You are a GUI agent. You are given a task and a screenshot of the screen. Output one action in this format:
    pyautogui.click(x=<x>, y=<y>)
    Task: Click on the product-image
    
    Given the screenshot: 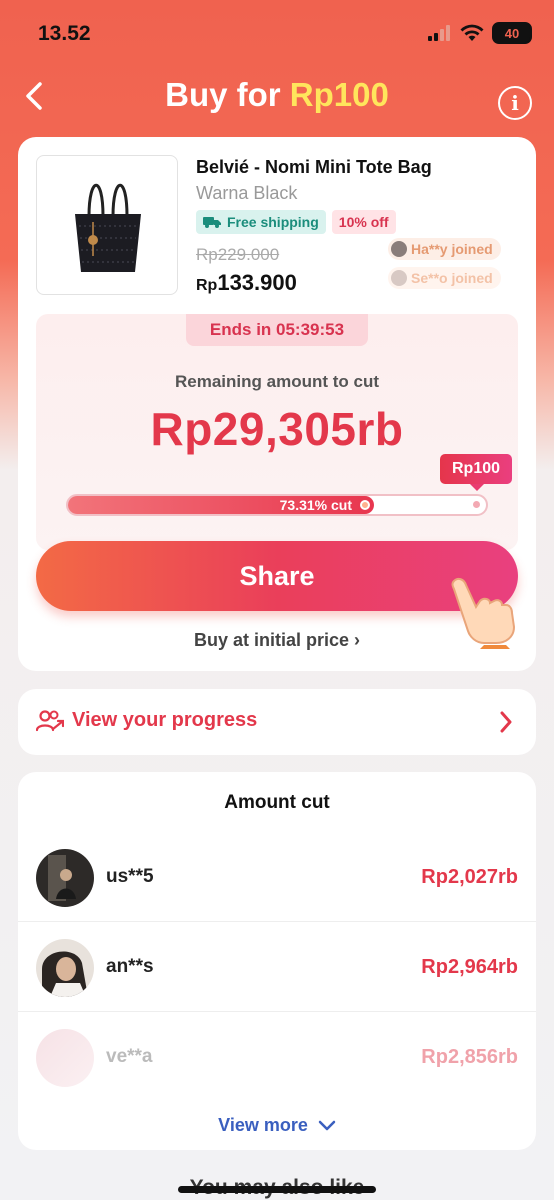 What is the action you would take?
    pyautogui.click(x=107, y=225)
    